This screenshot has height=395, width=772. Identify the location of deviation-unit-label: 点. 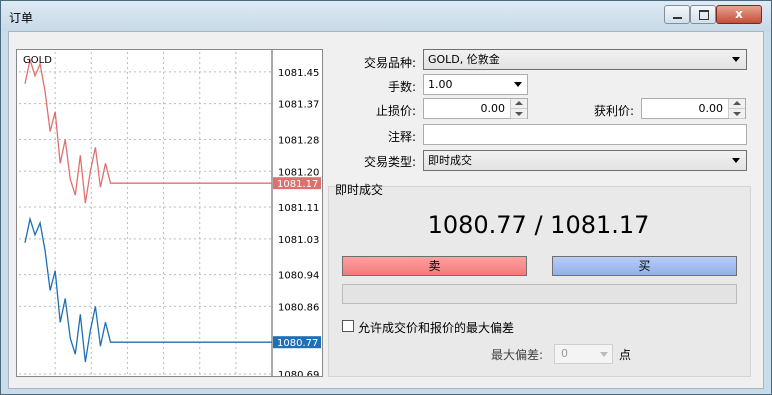
(625, 355).